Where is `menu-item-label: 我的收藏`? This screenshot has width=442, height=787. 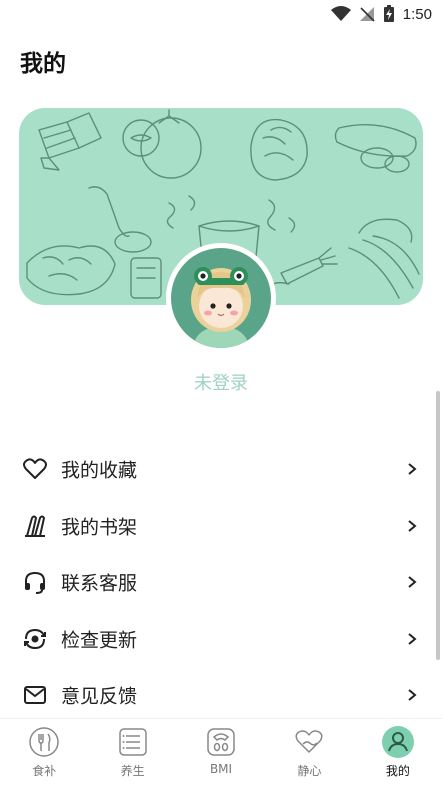 menu-item-label: 我的收藏 is located at coordinates (99, 470).